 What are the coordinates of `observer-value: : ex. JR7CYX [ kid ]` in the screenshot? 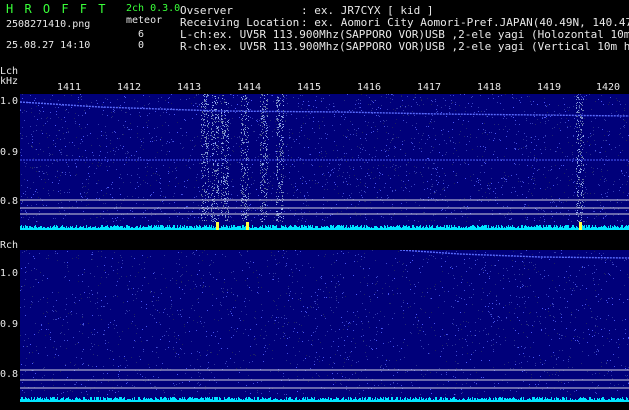 It's located at (367, 10).